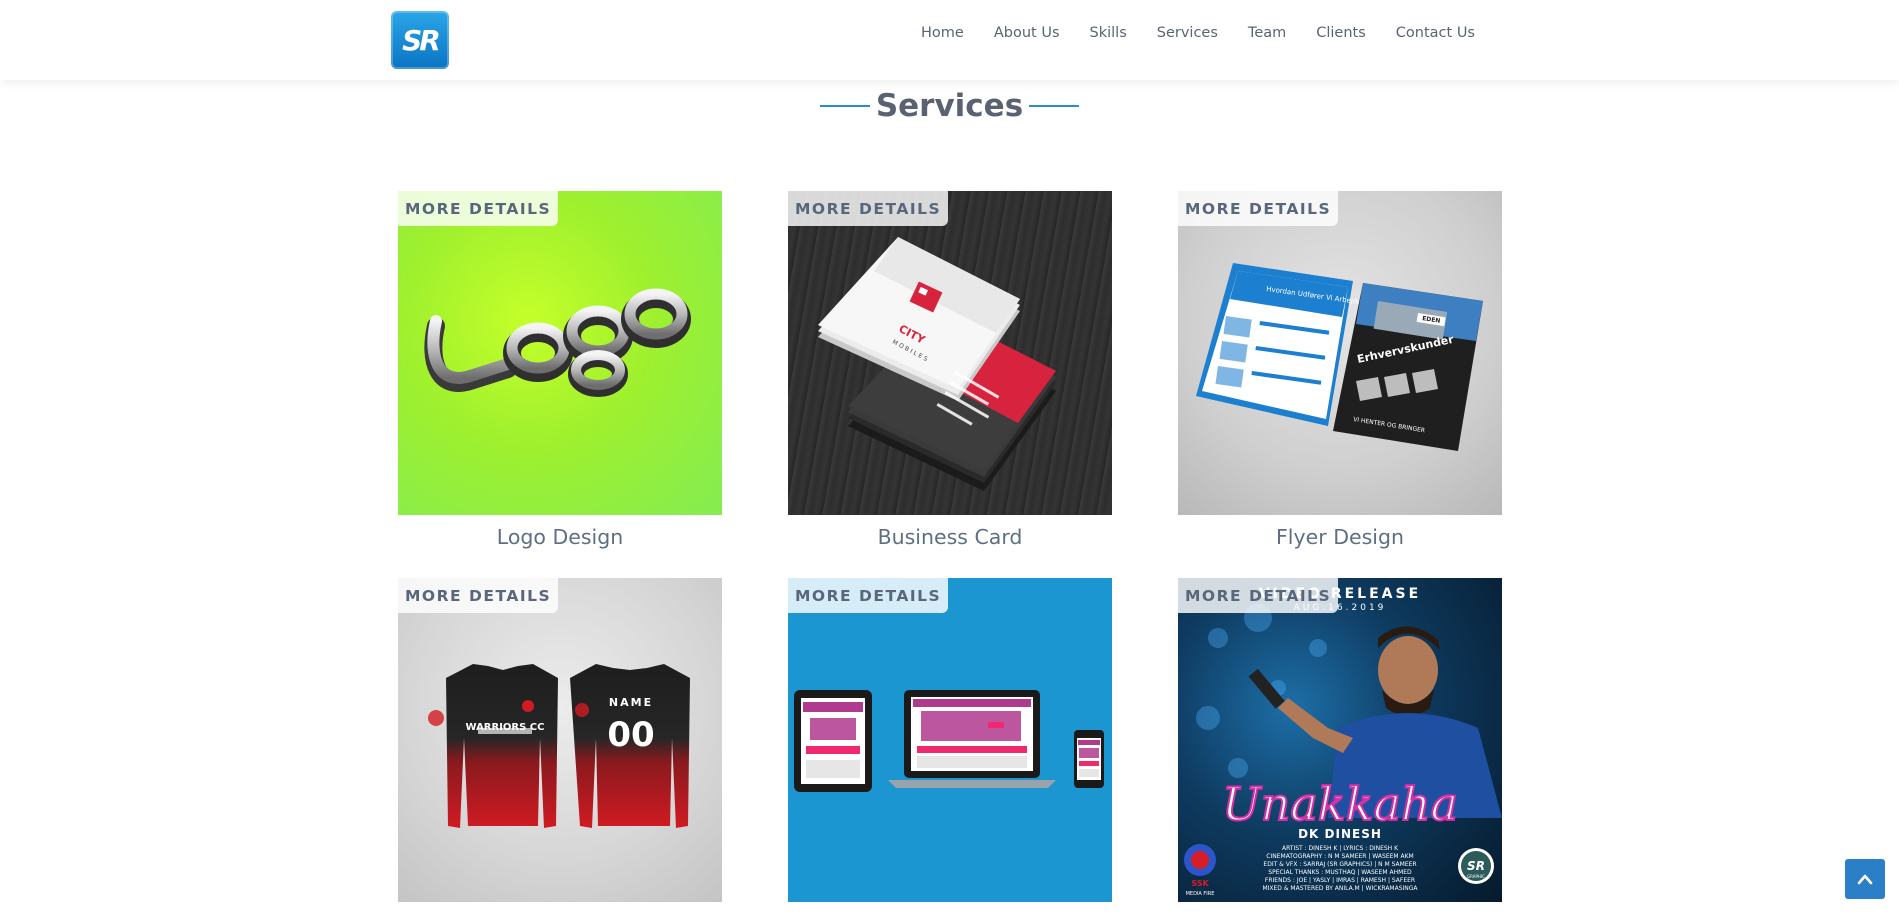 The width and height of the screenshot is (1899, 914). I want to click on sr-logo: SR, so click(420, 40).